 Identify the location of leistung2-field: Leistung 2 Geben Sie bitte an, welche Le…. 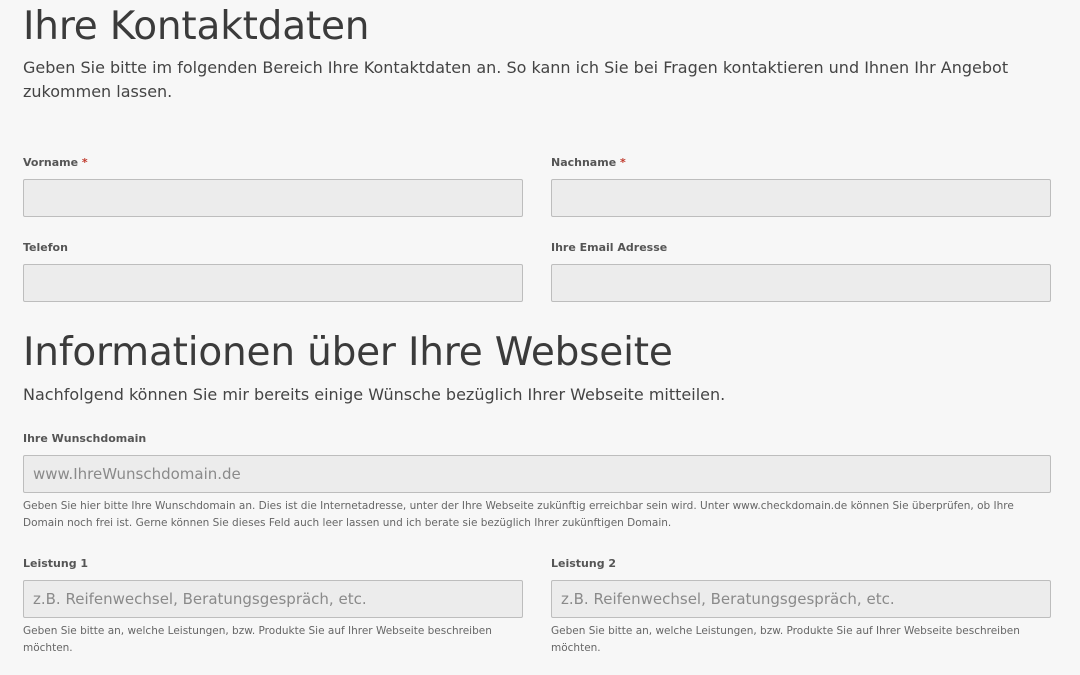
(801, 607).